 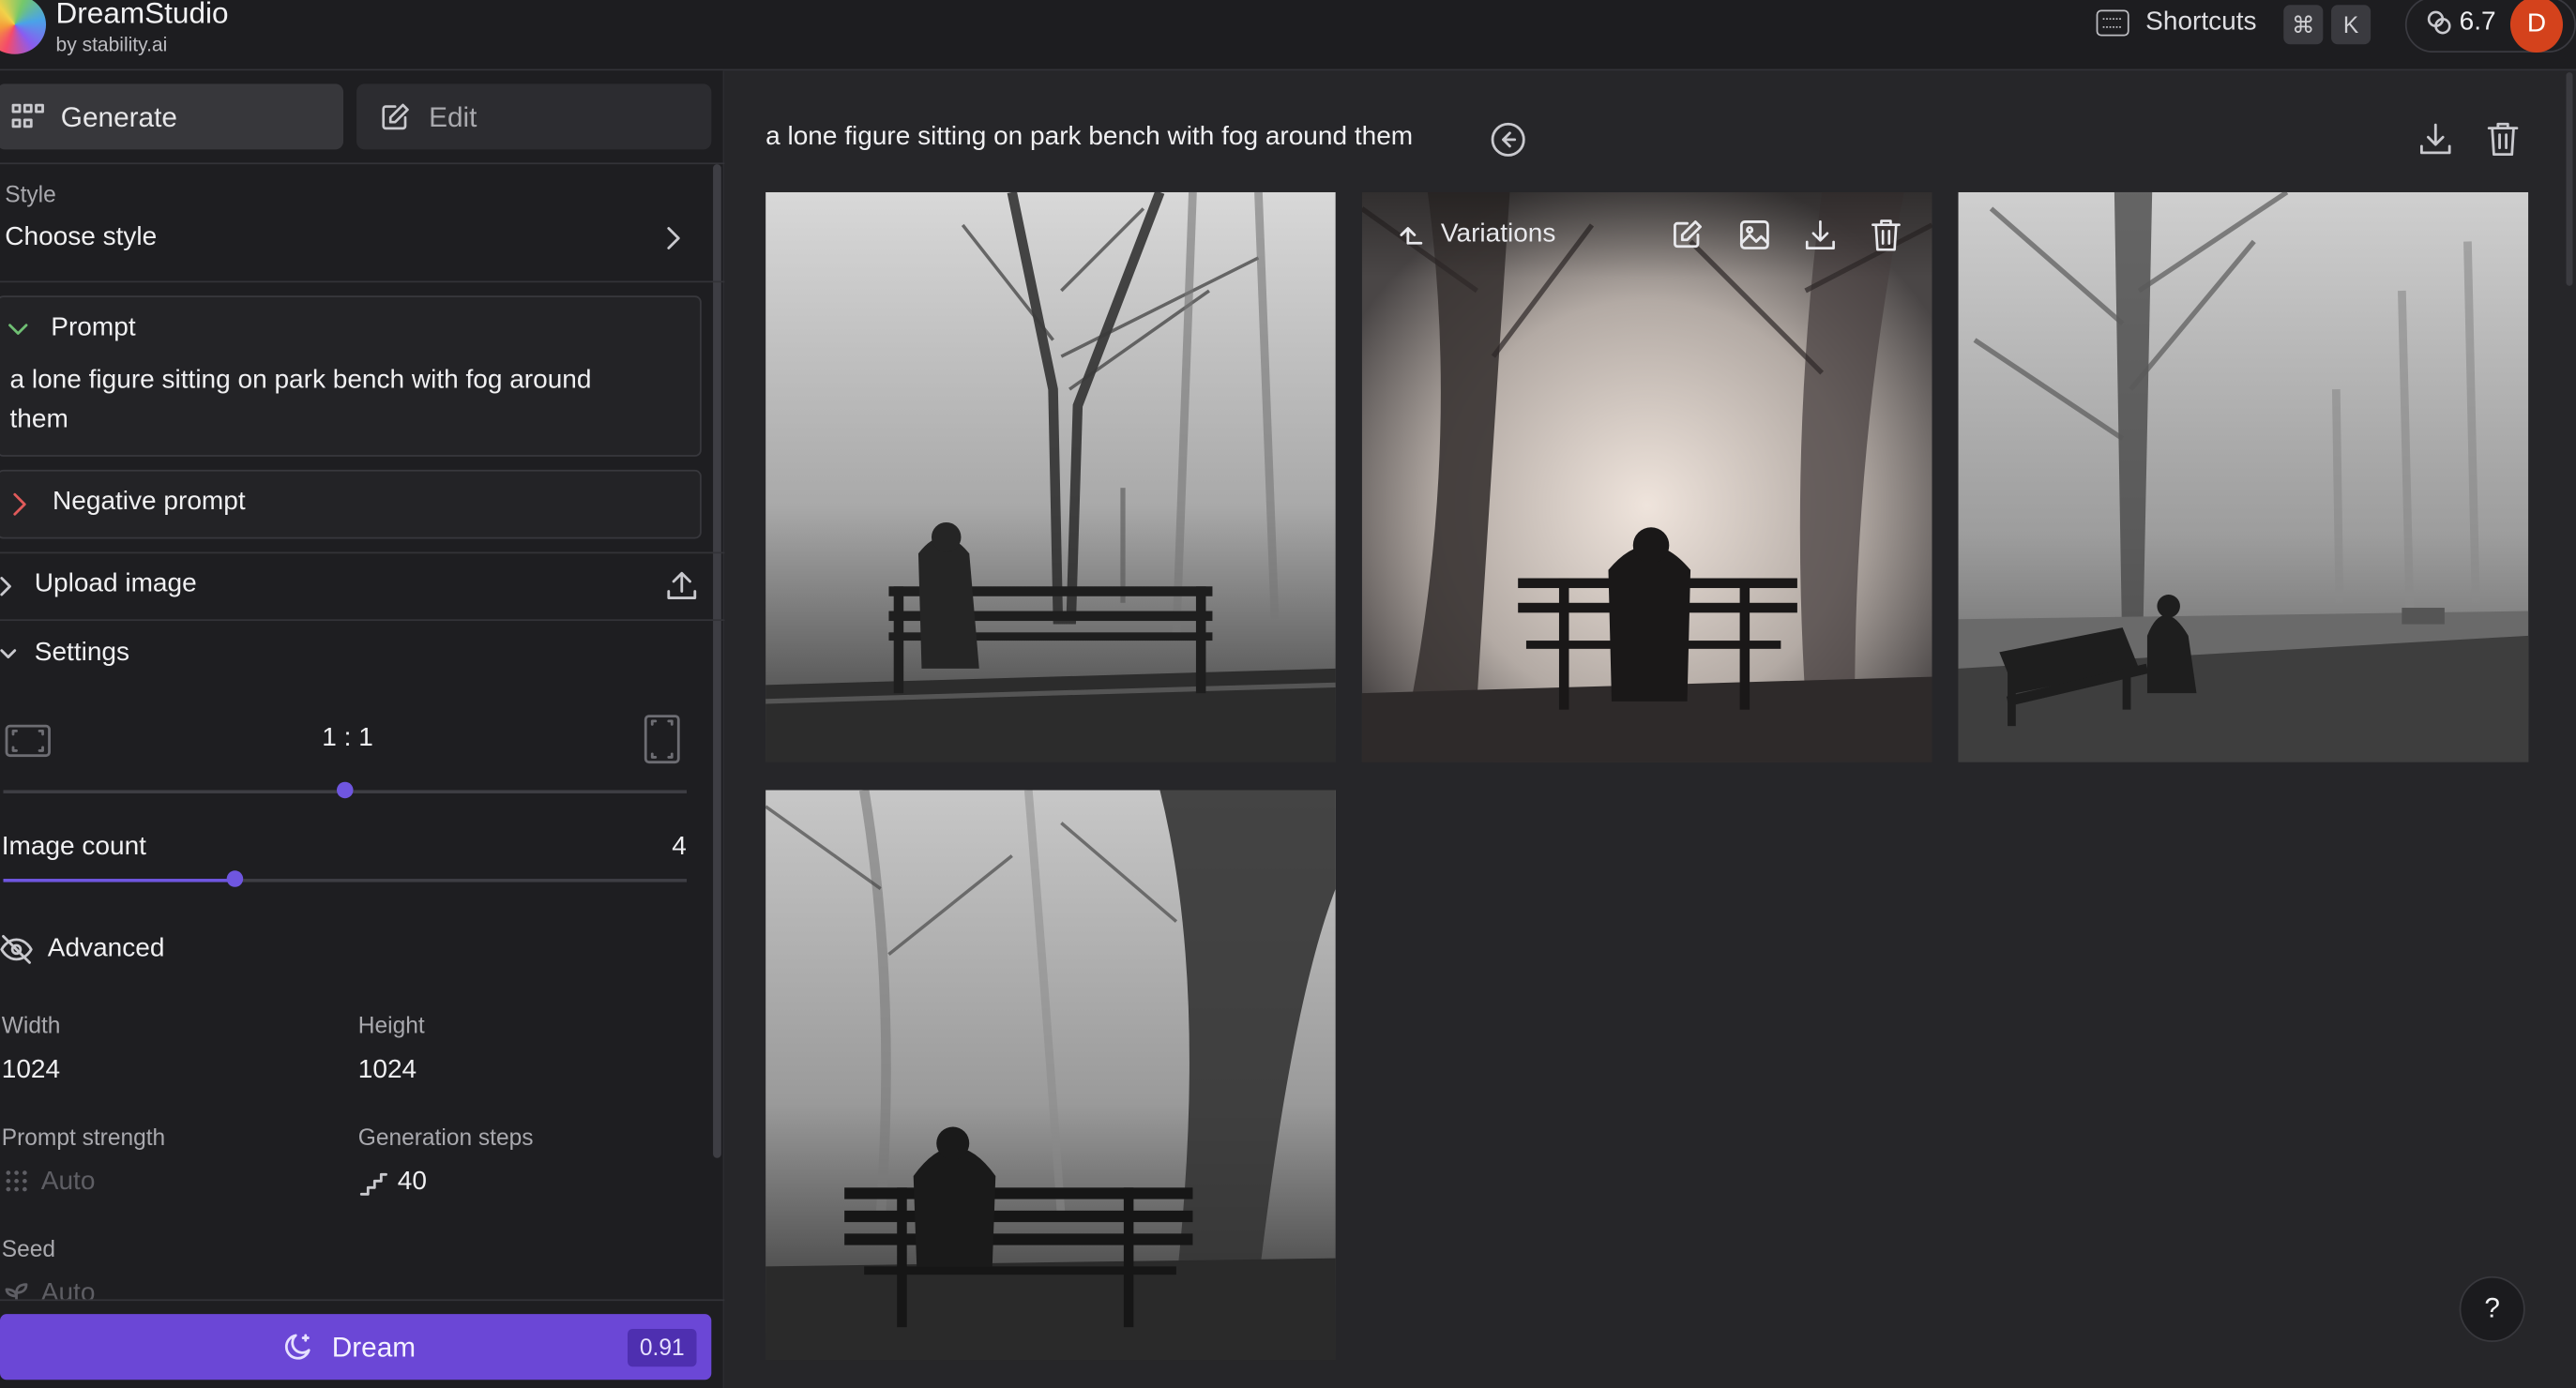 I want to click on main-scrollbar, so click(x=2569, y=179).